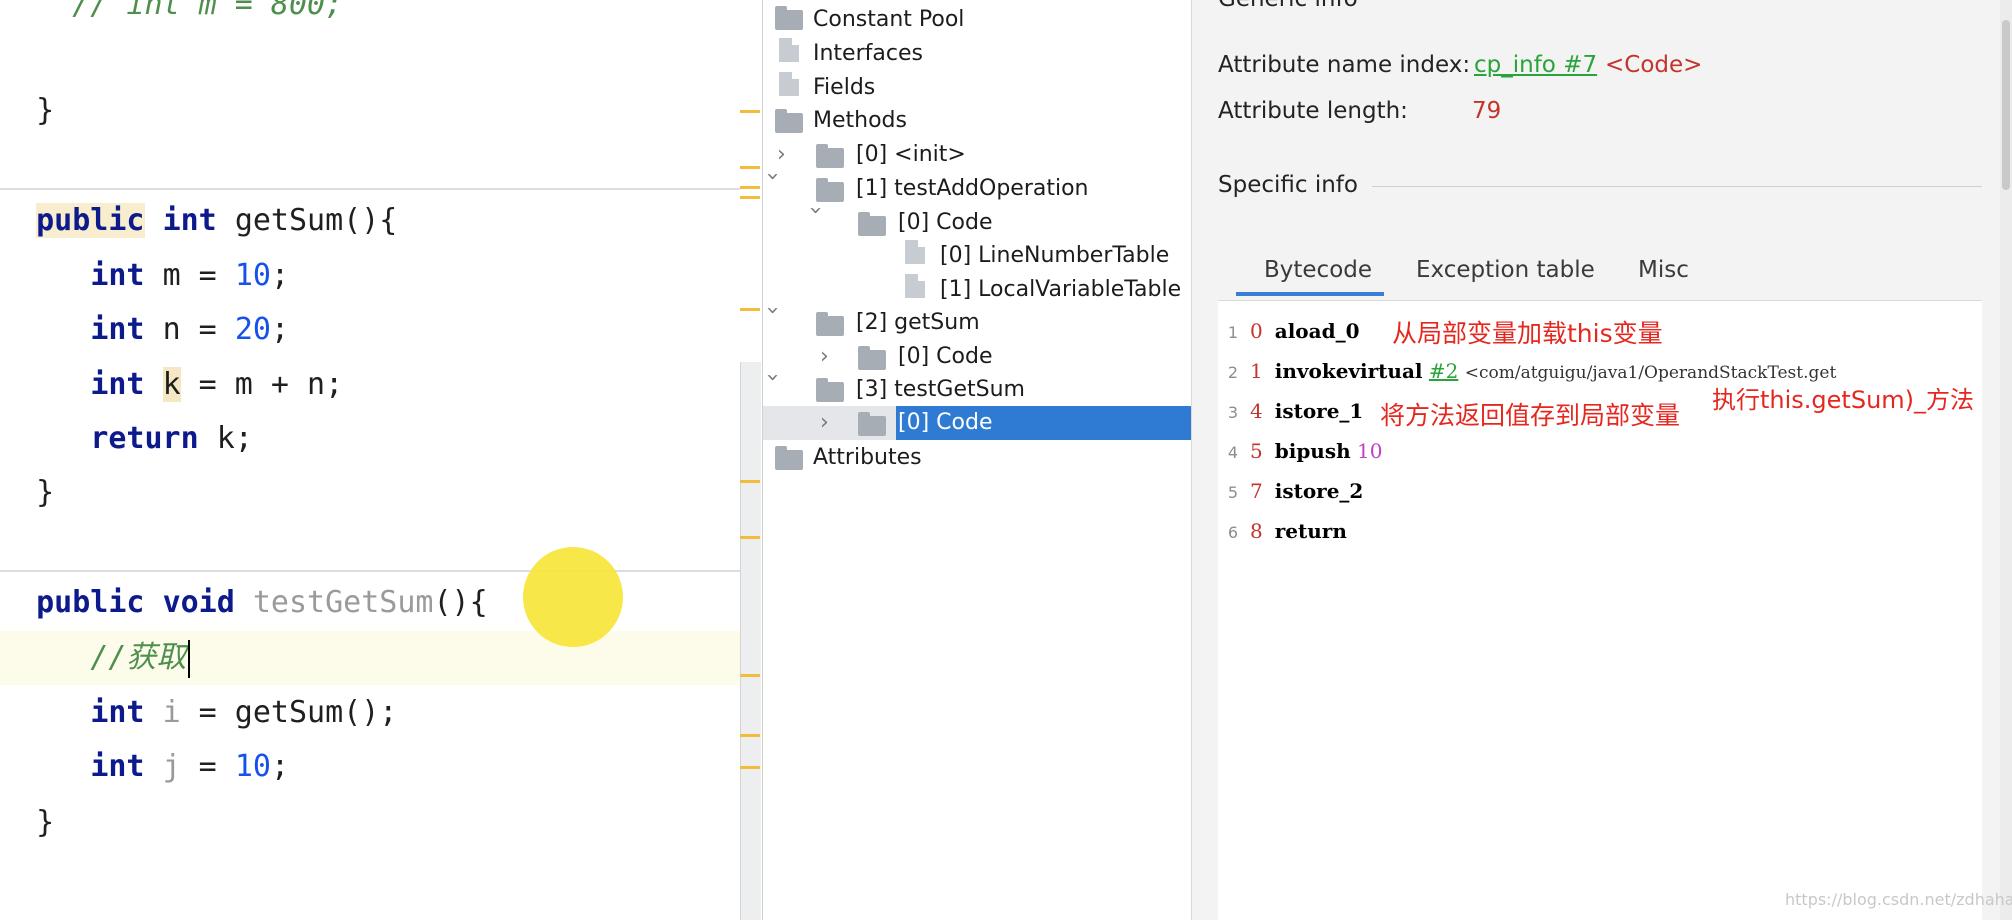 The height and width of the screenshot is (921, 2012). What do you see at coordinates (1677, 186) in the screenshot?
I see `divider` at bounding box center [1677, 186].